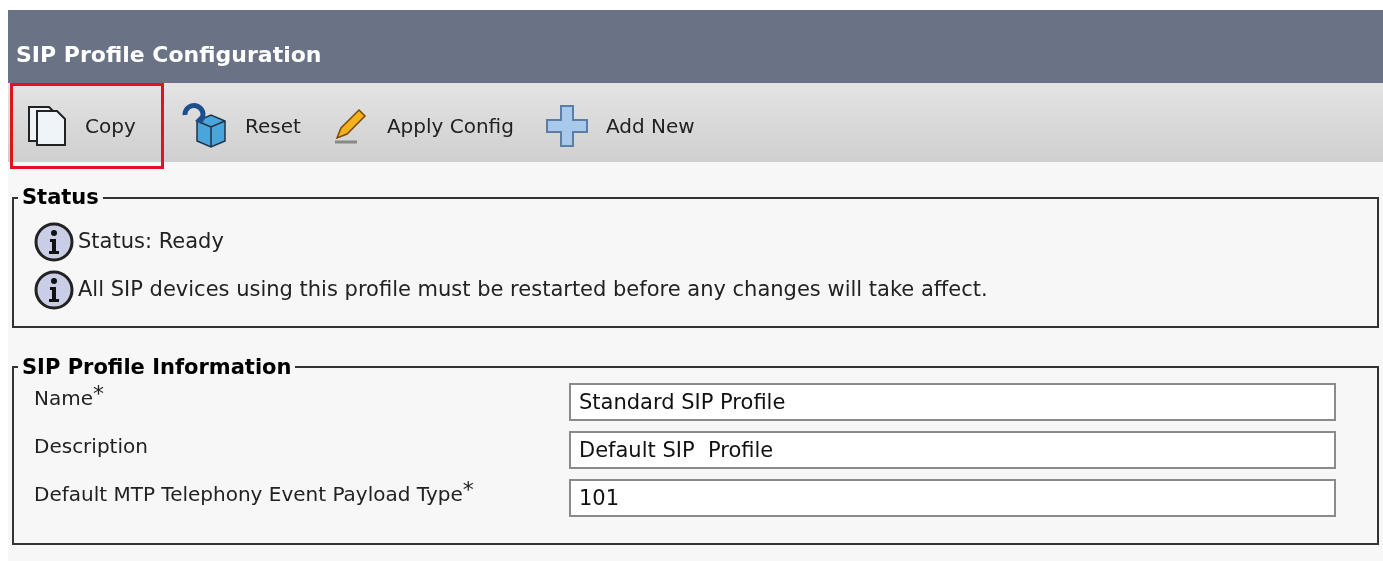  I want to click on text-field: 101, so click(952, 498).